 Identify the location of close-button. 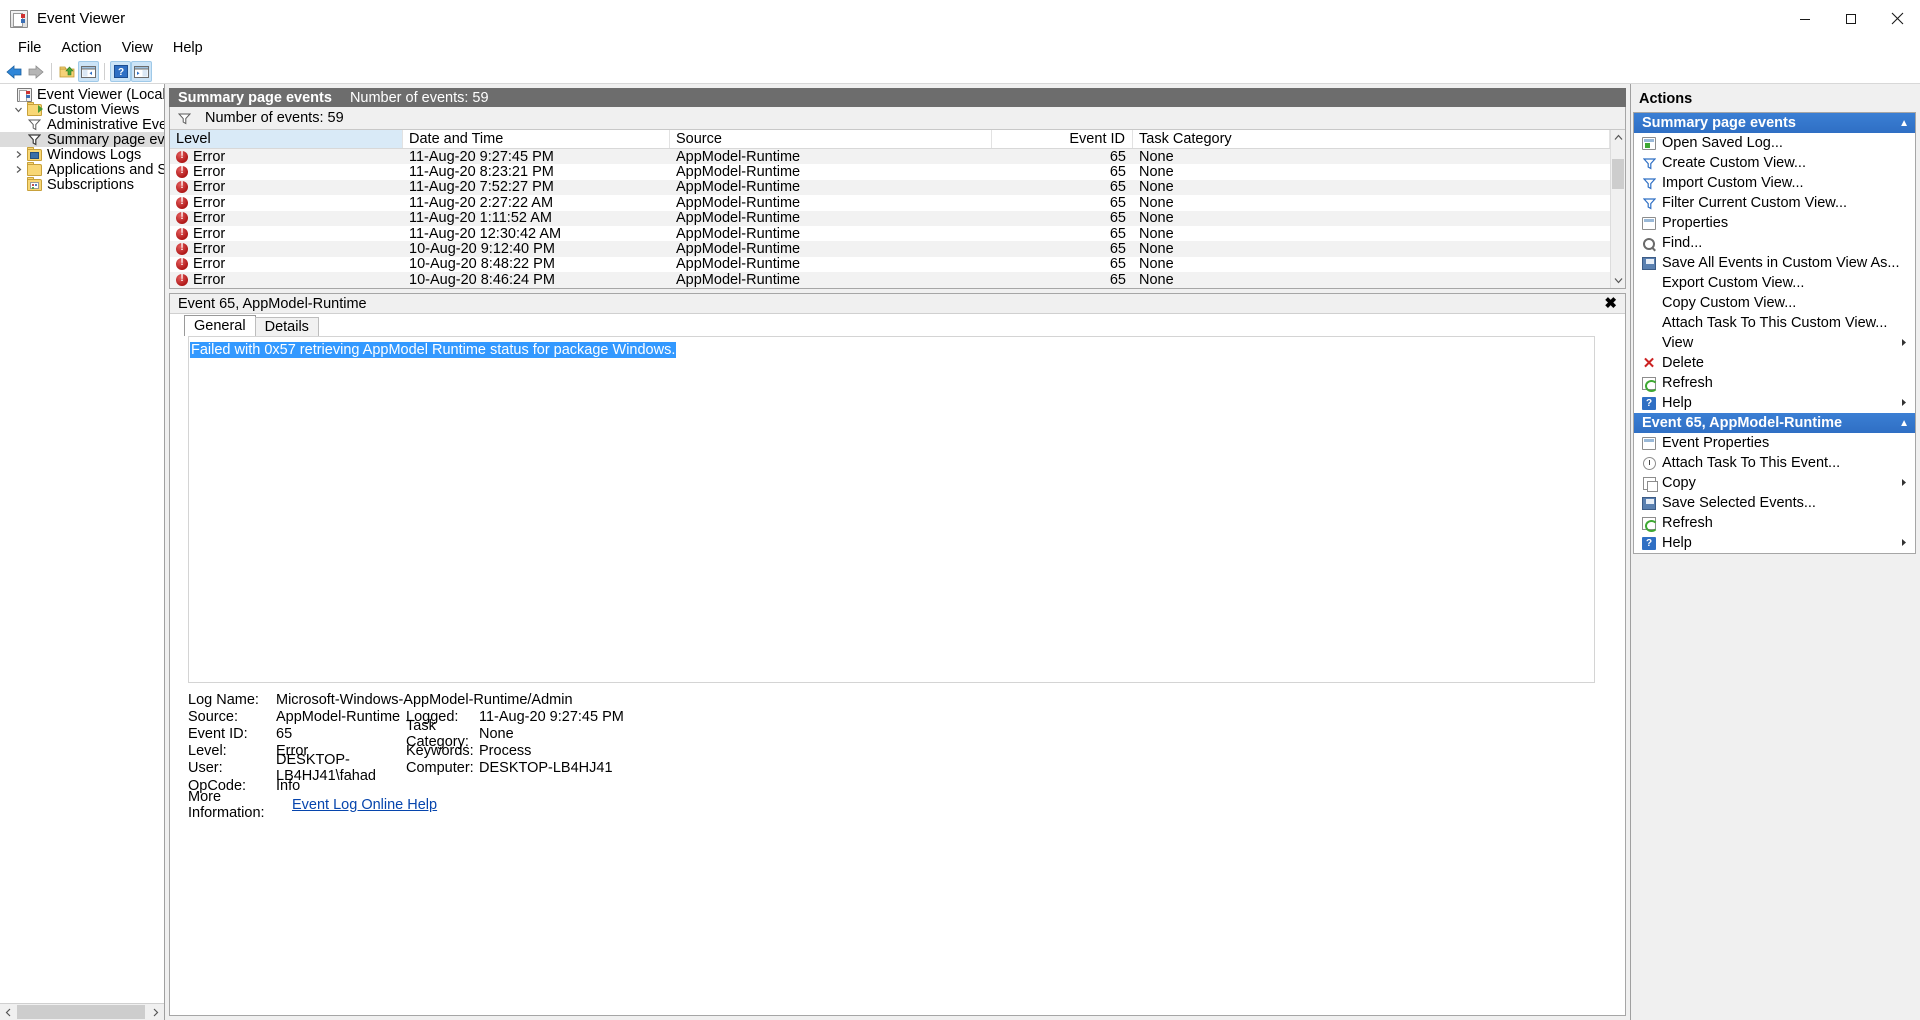
(1897, 18).